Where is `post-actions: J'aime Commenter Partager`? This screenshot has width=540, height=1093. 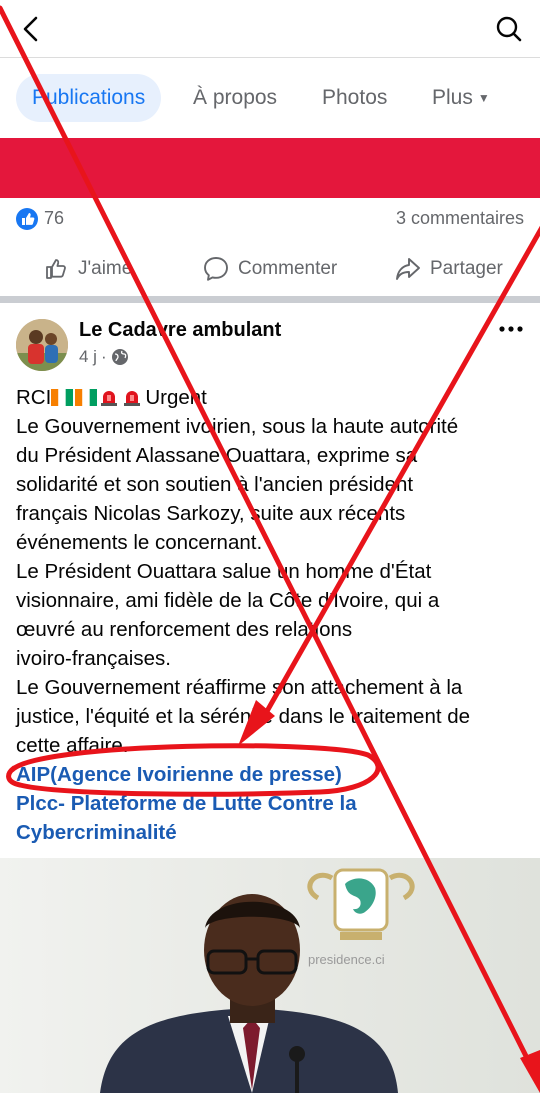 post-actions: J'aime Commenter Partager is located at coordinates (270, 269).